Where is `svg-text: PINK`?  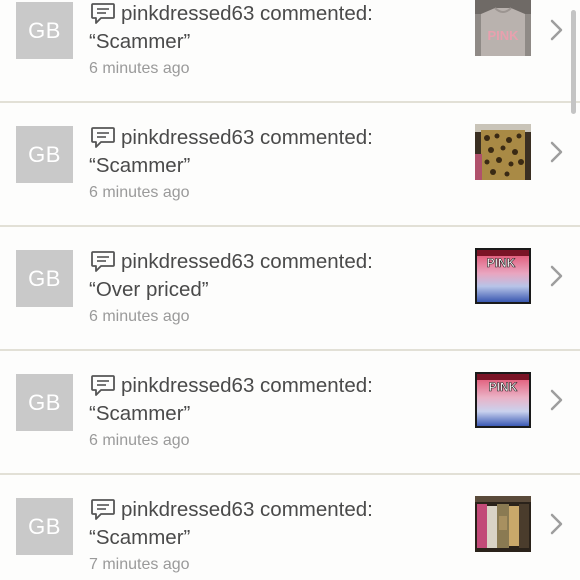
svg-text: PINK is located at coordinates (503, 35).